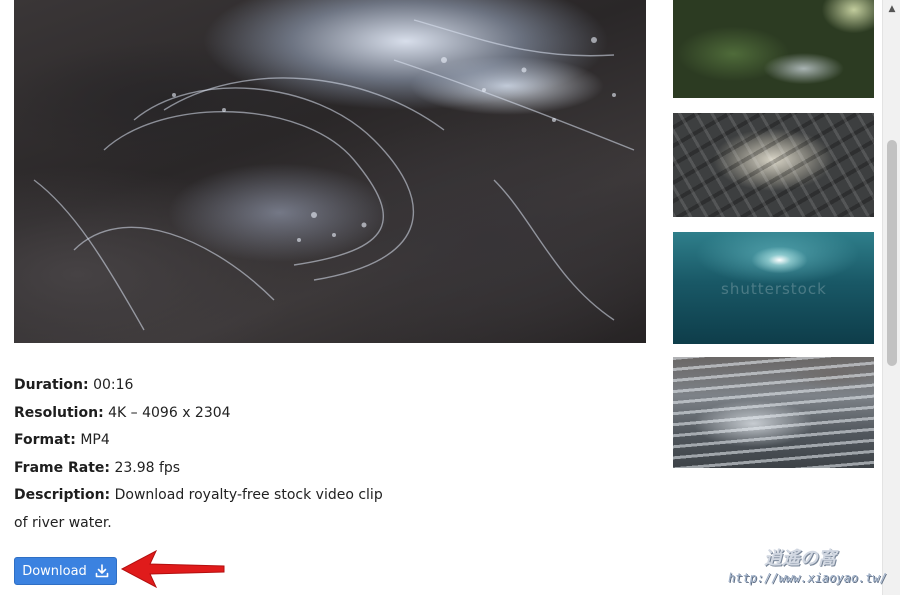 The height and width of the screenshot is (595, 900). I want to click on thumbnail-watermark: shutterstock, so click(774, 289).